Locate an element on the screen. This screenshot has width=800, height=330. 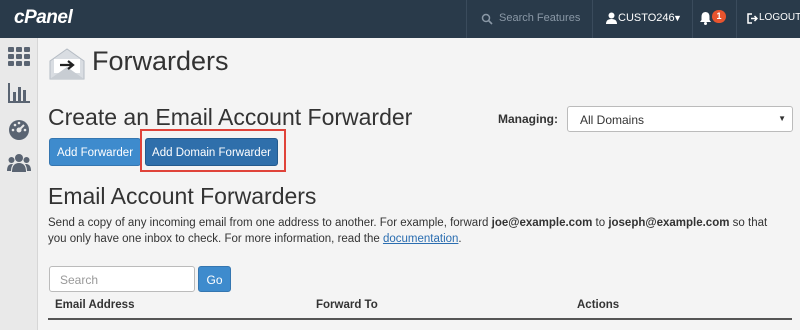
search-placeholder: Search is located at coordinates (79, 280).